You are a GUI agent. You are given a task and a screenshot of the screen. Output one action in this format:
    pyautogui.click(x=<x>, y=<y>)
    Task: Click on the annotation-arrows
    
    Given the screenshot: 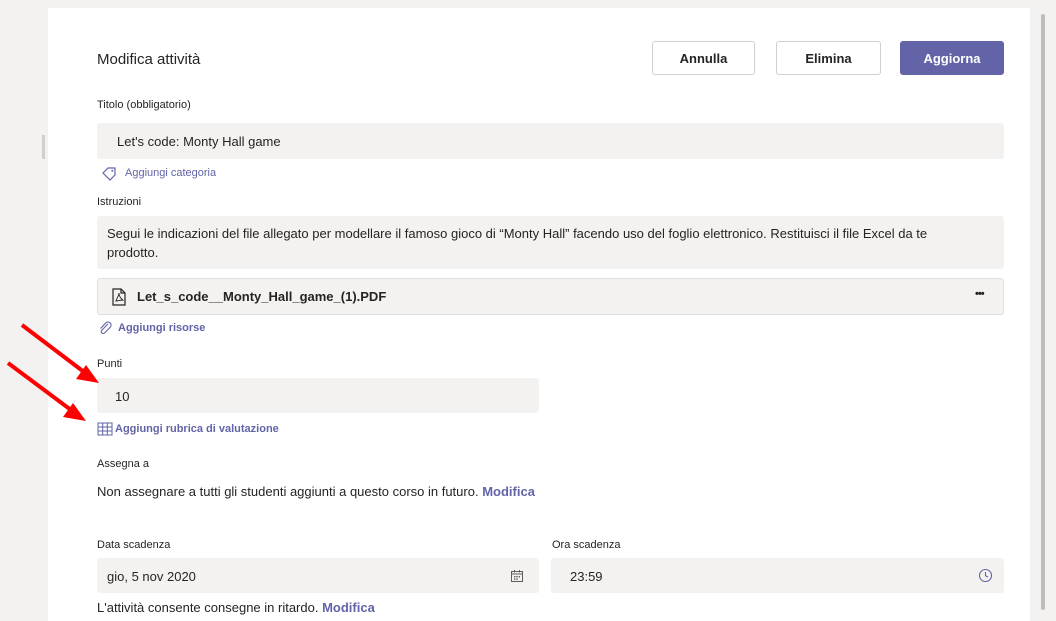 What is the action you would take?
    pyautogui.click(x=52, y=372)
    